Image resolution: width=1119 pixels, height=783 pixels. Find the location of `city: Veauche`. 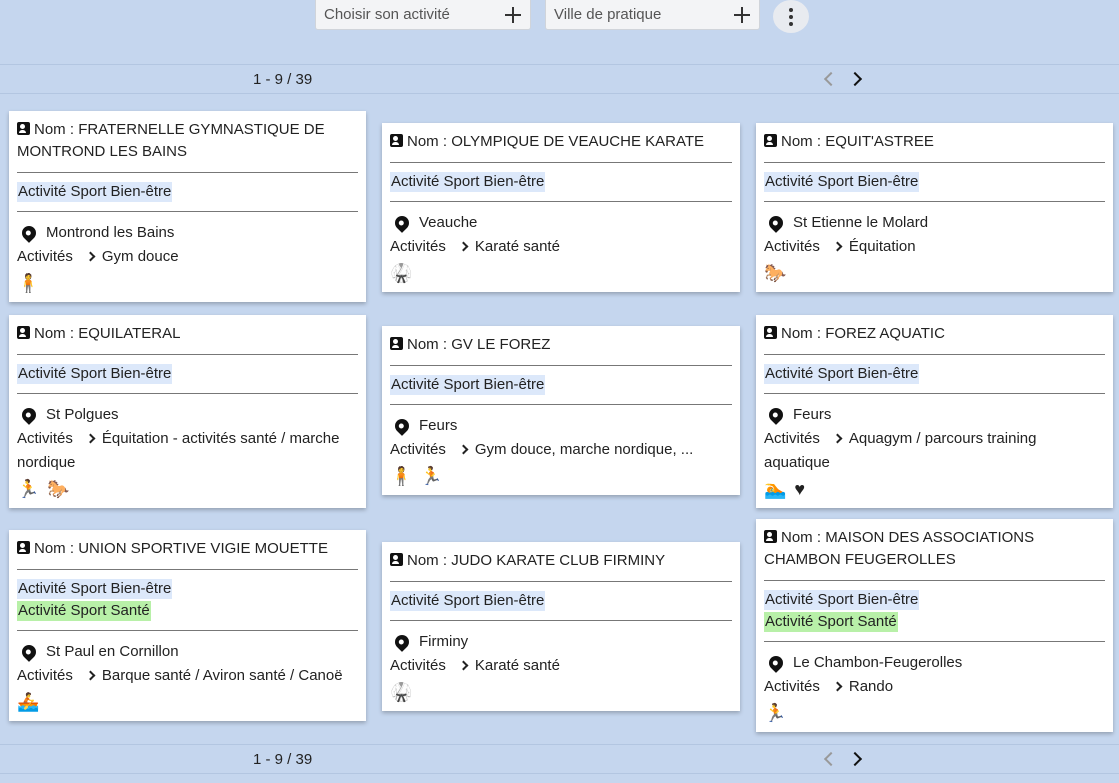

city: Veauche is located at coordinates (448, 222).